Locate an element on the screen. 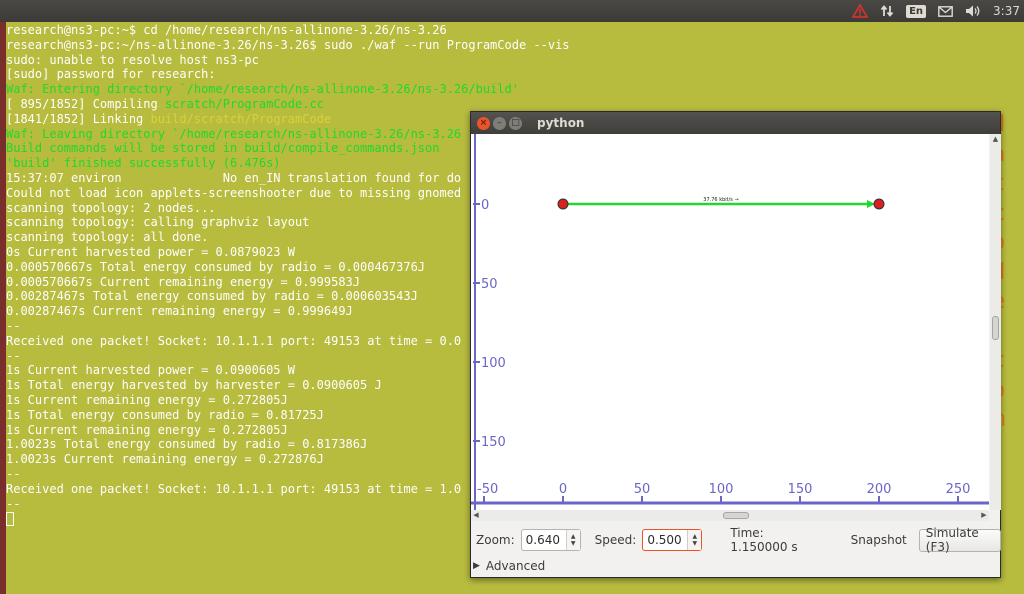 The height and width of the screenshot is (594, 1024). speed-spinbox: 0.500 ▲ ▼ is located at coordinates (672, 540).